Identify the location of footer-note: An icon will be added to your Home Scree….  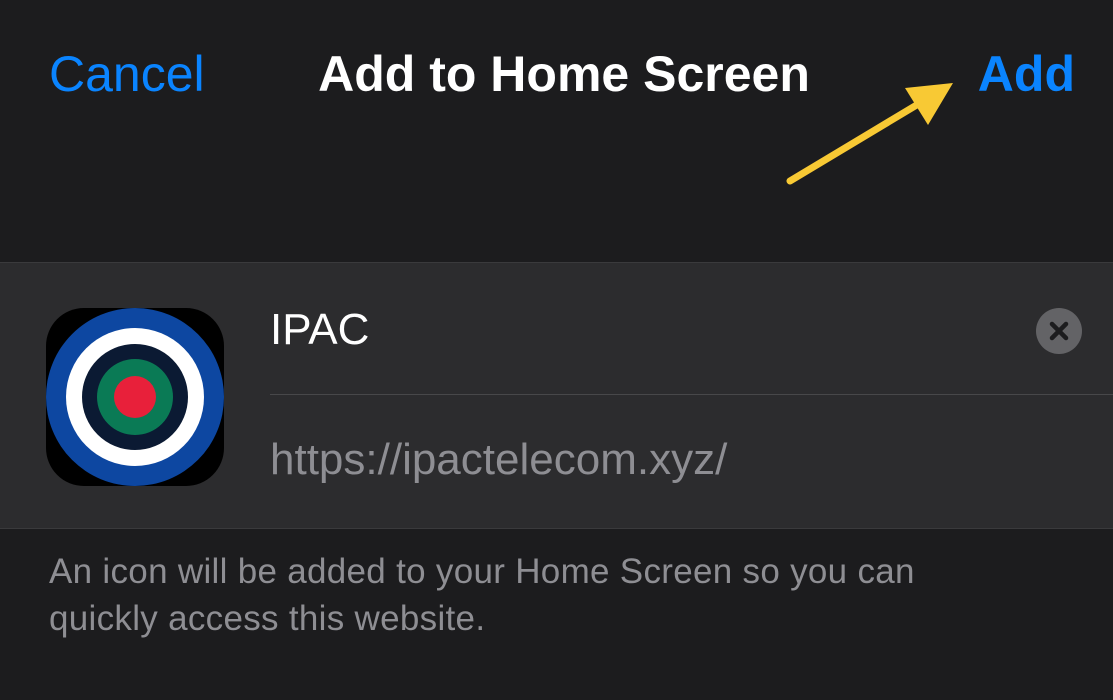
(482, 595).